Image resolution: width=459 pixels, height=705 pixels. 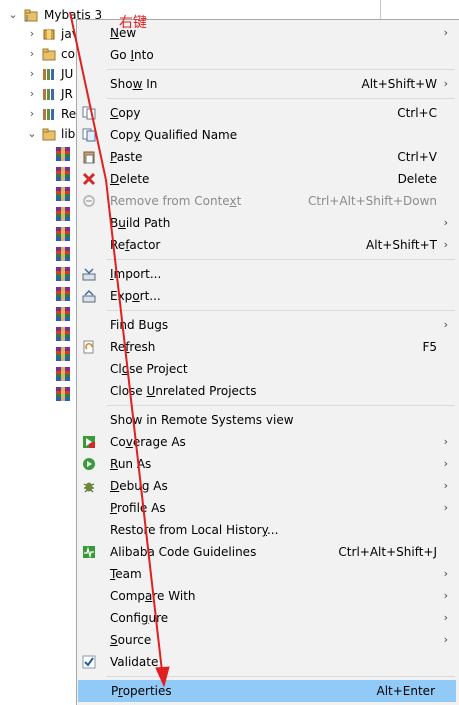 I want to click on svg-text: J, so click(x=26, y=18).